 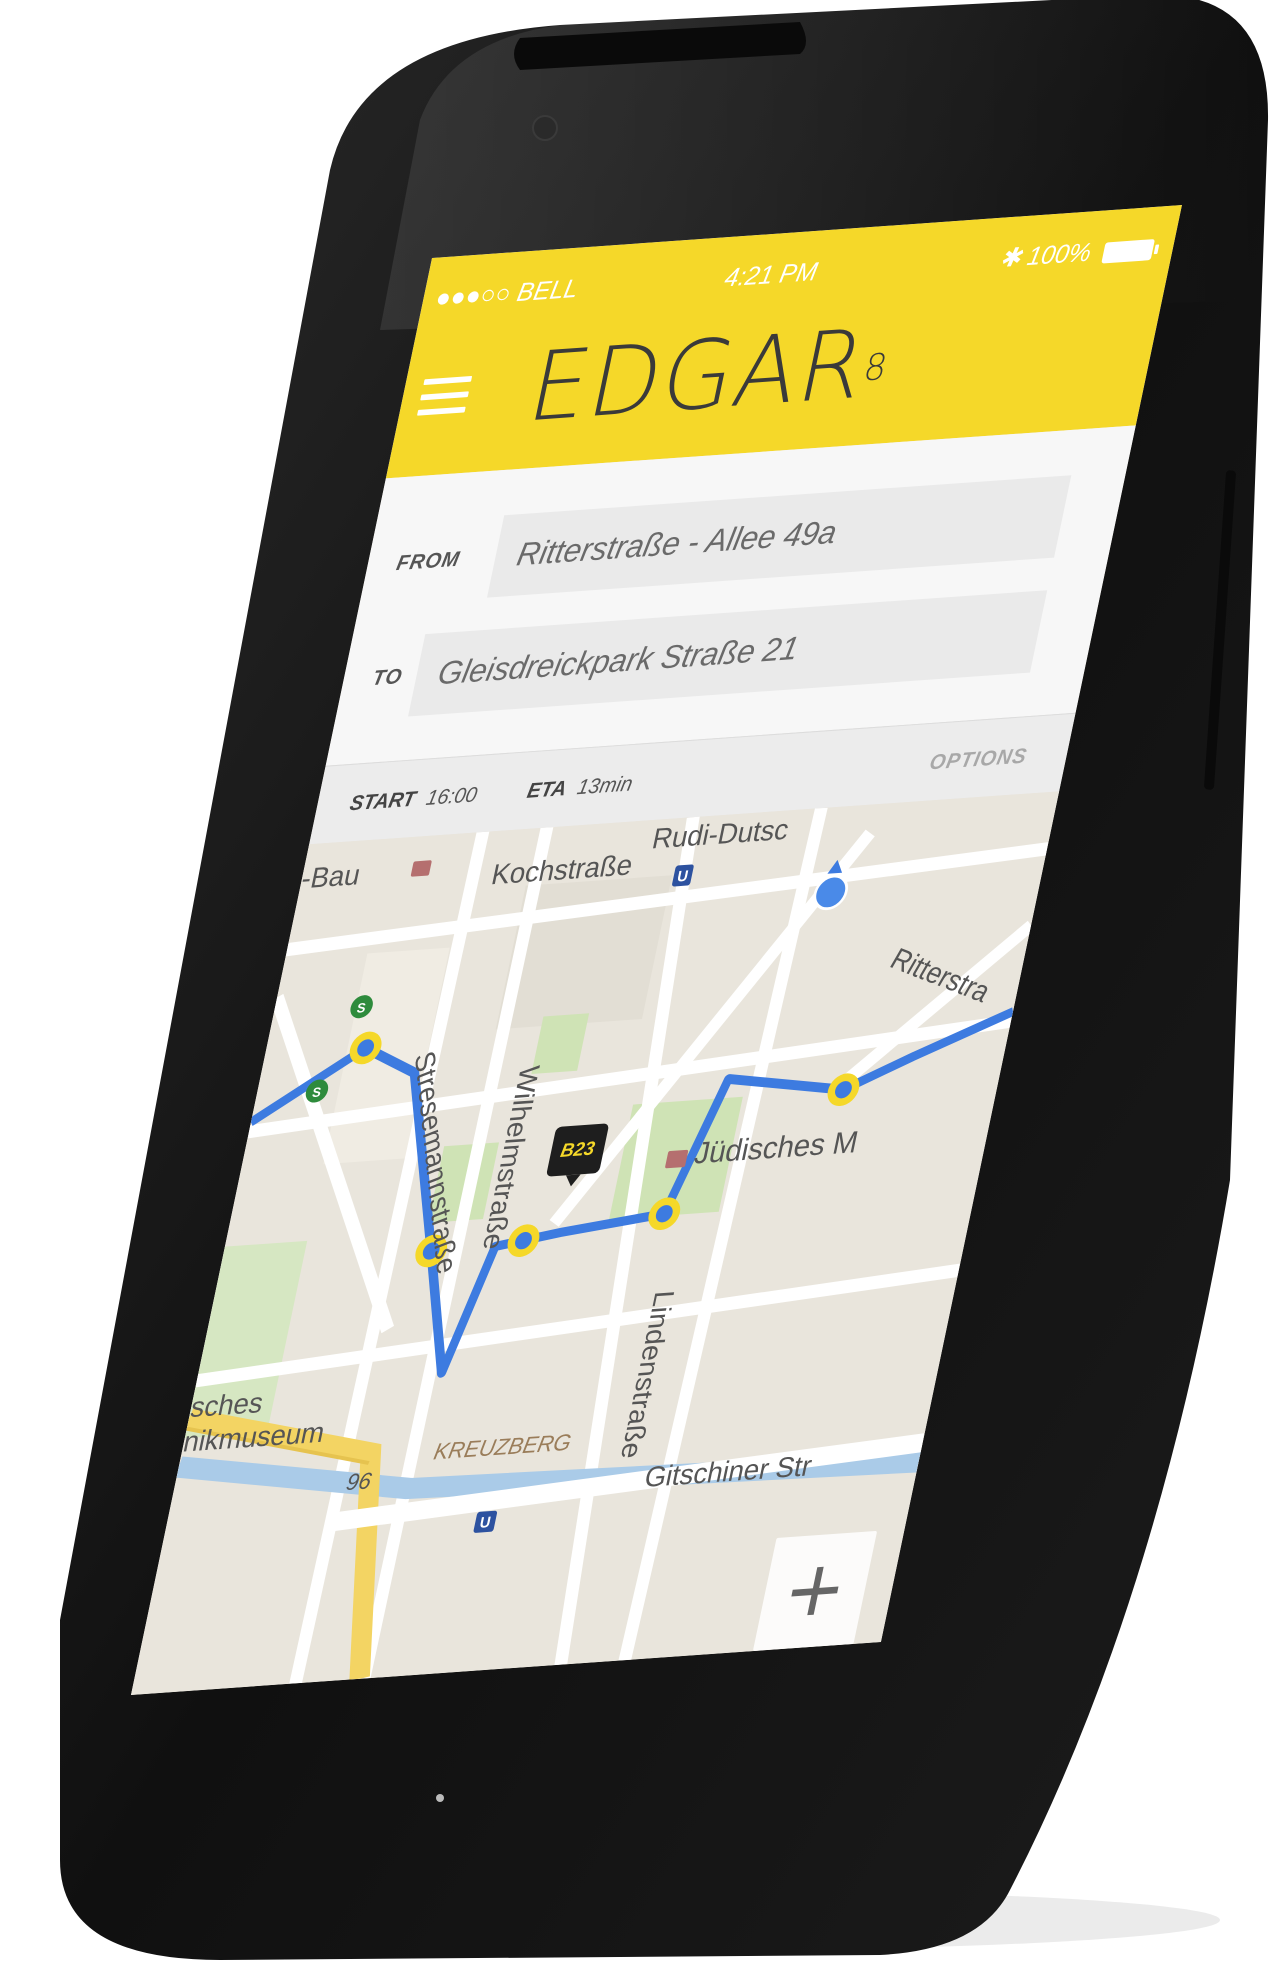 I want to click on battery-percent: ✱ 100%, so click(x=1046, y=255).